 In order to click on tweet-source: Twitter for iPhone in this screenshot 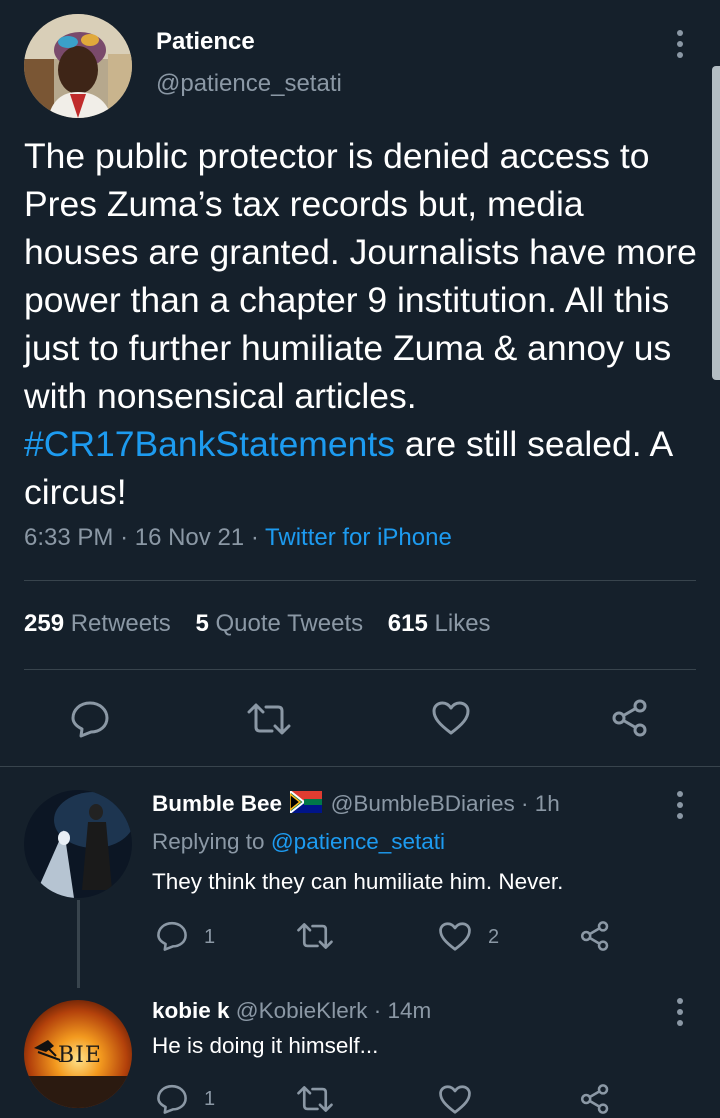, I will do `click(358, 537)`.